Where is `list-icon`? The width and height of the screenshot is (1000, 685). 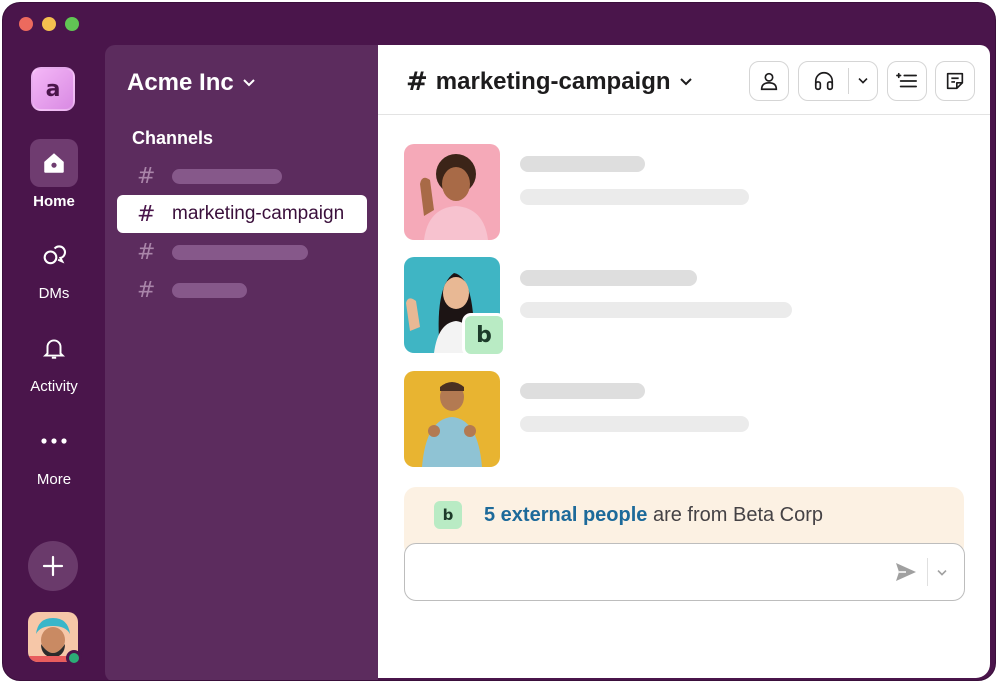 list-icon is located at coordinates (906, 80).